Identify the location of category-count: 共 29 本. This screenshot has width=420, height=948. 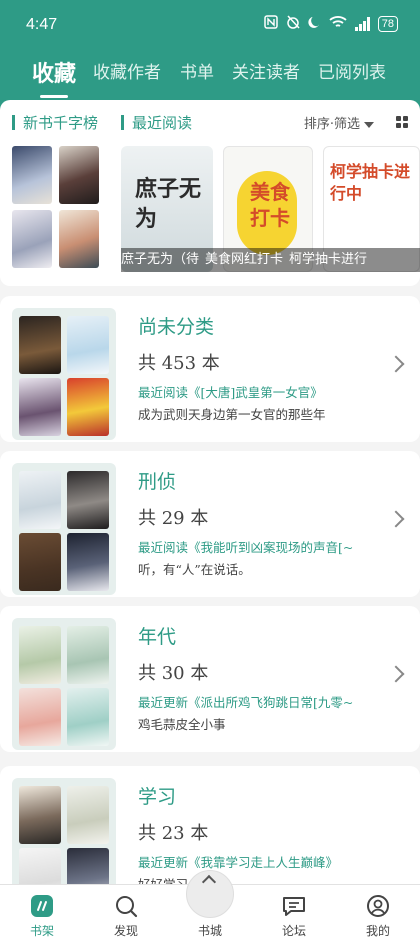
(173, 518).